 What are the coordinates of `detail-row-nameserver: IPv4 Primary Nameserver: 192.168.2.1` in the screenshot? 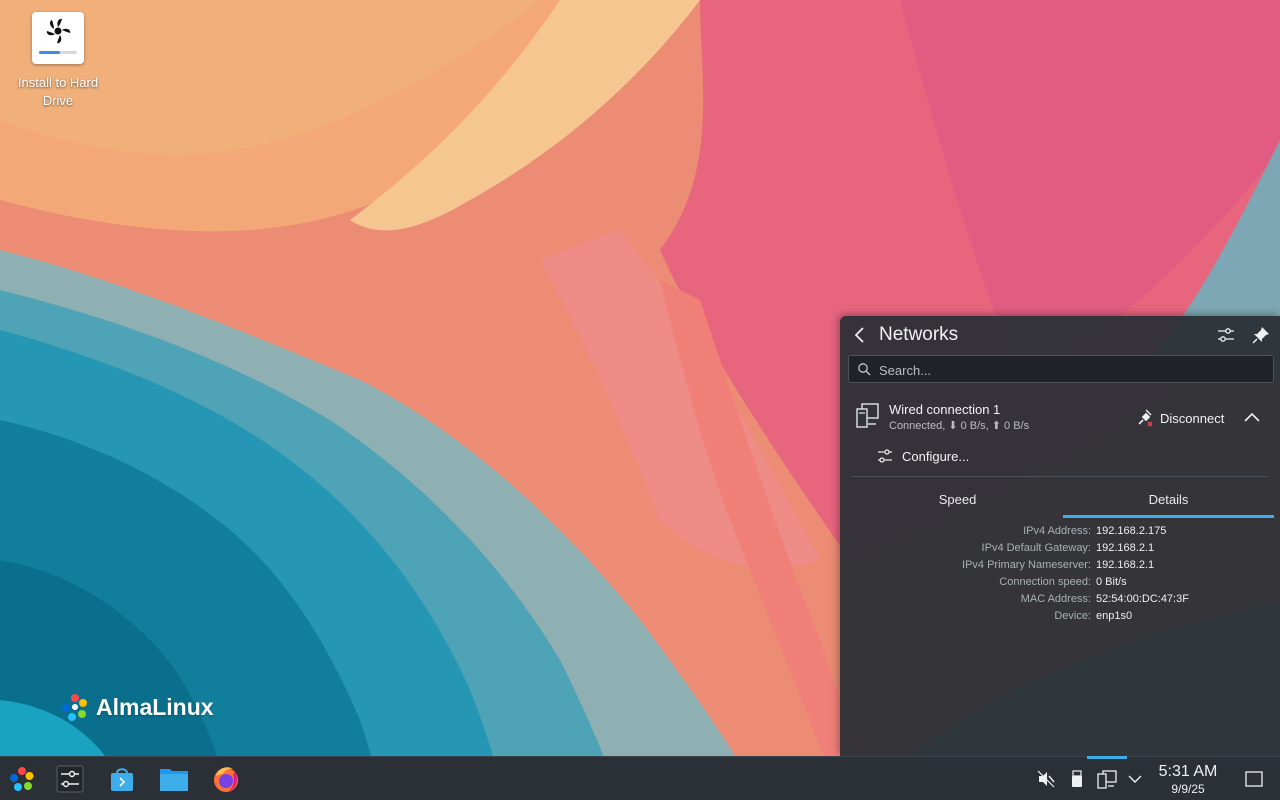 It's located at (1060, 565).